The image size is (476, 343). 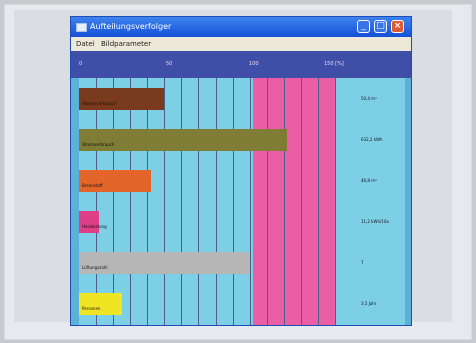 What do you see at coordinates (94, 226) in the screenshot?
I see `bar-label: Heizleistung` at bounding box center [94, 226].